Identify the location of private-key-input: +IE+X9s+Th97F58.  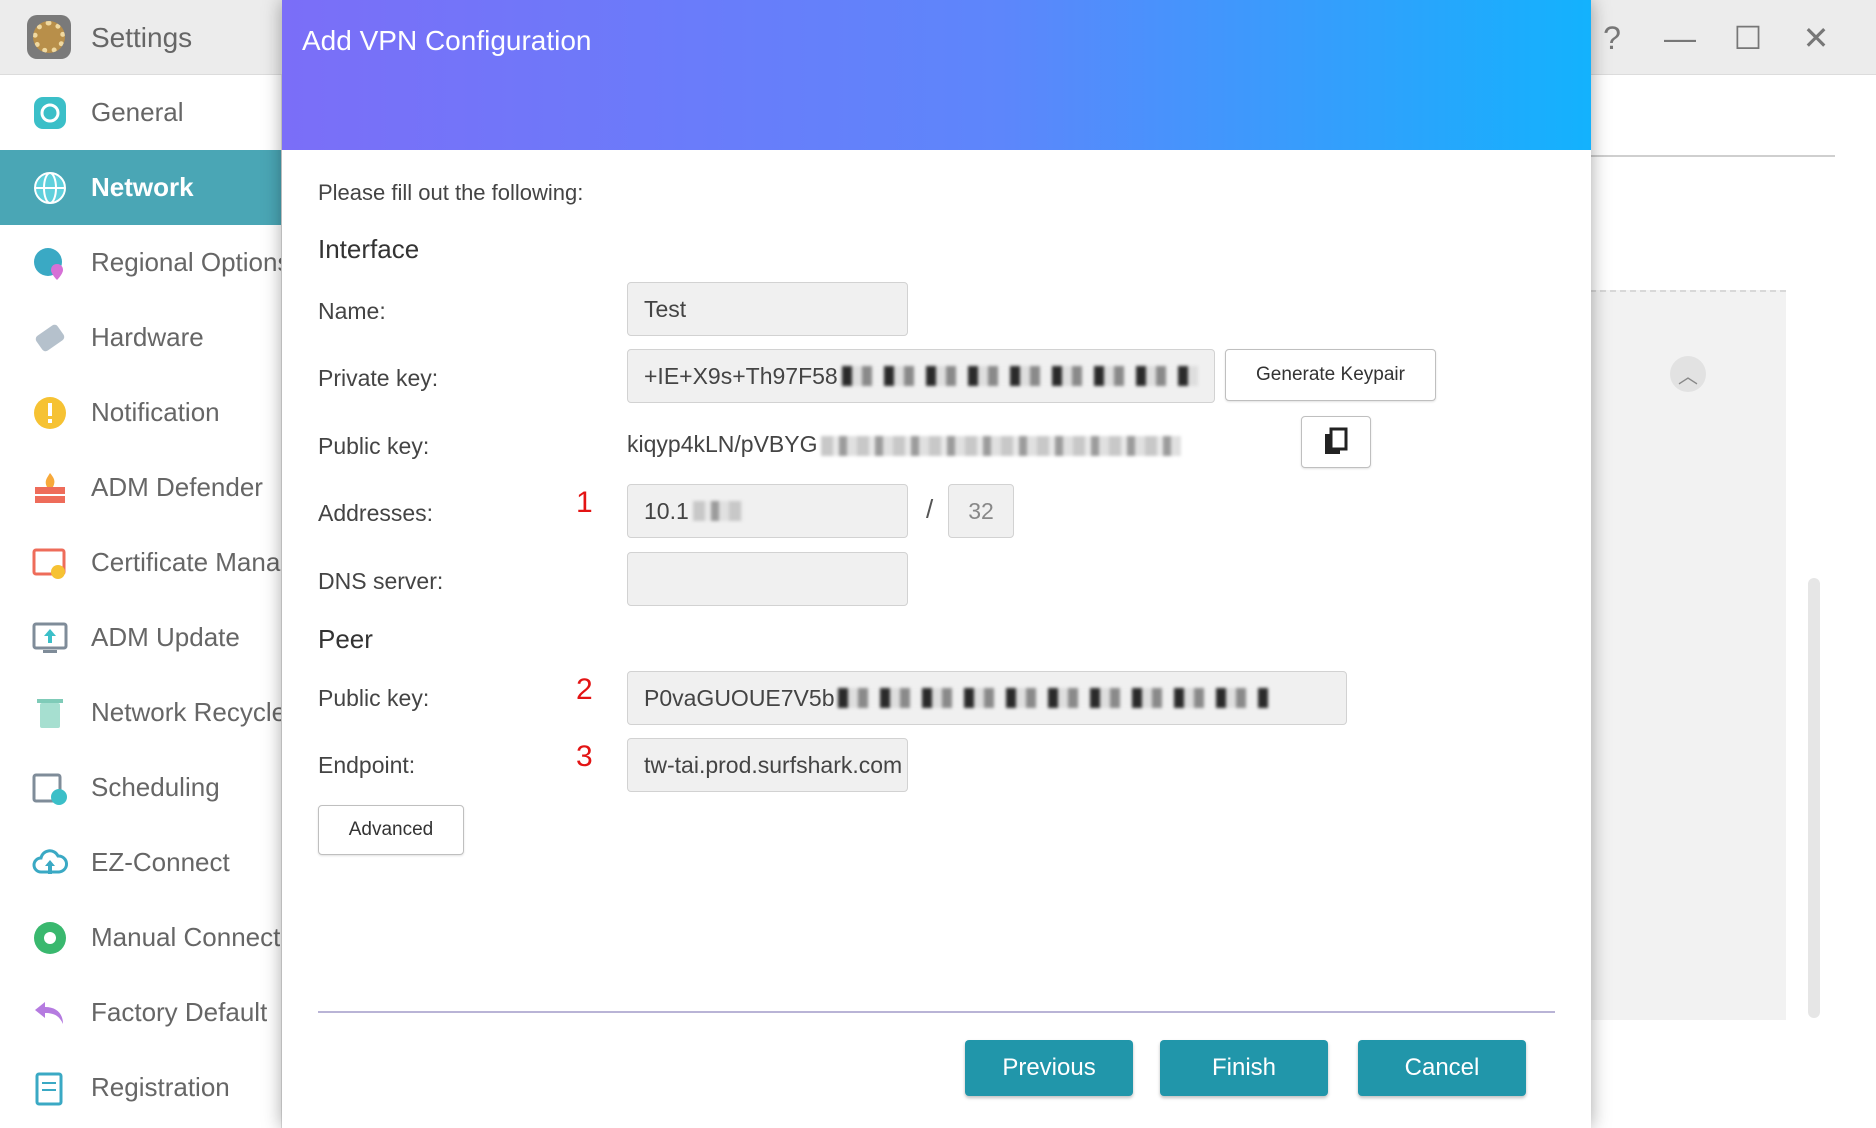
(921, 376).